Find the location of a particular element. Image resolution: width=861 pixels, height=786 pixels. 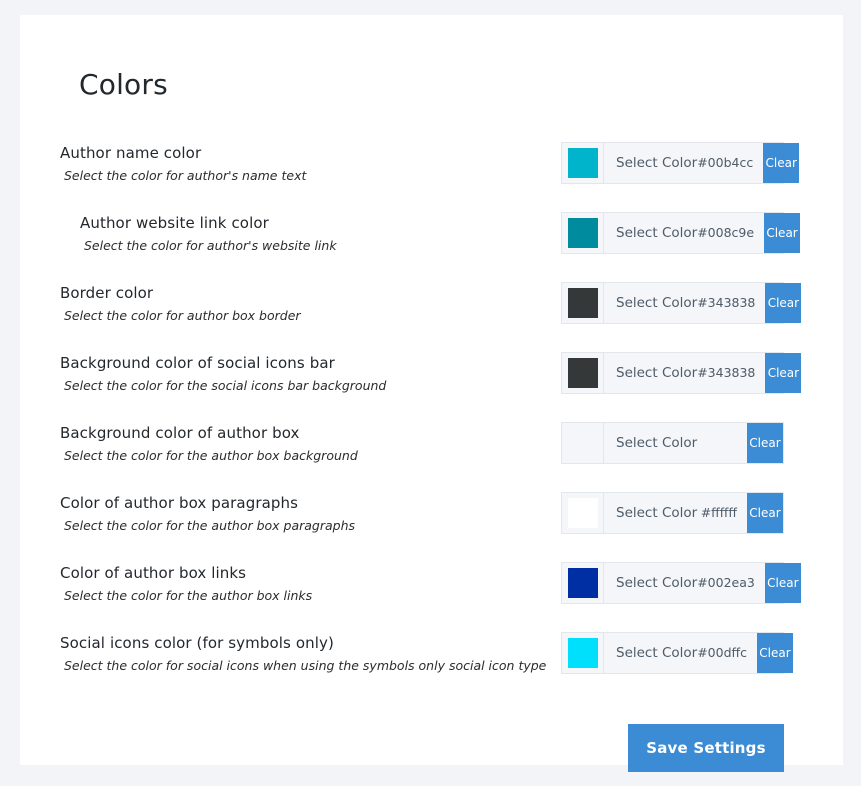

color-picker-control: Select Color #00dffc Clear is located at coordinates (677, 652).